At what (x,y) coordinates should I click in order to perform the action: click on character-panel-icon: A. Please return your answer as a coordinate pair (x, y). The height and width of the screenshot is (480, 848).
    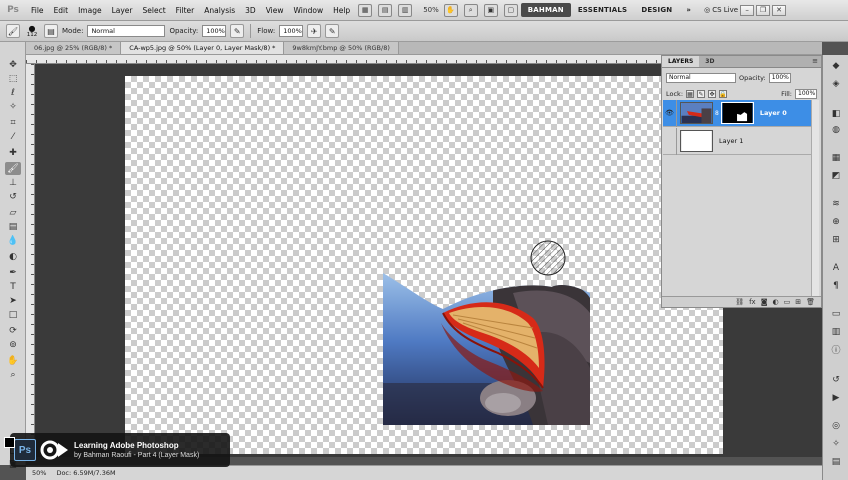
    Looking at the image, I should click on (836, 267).